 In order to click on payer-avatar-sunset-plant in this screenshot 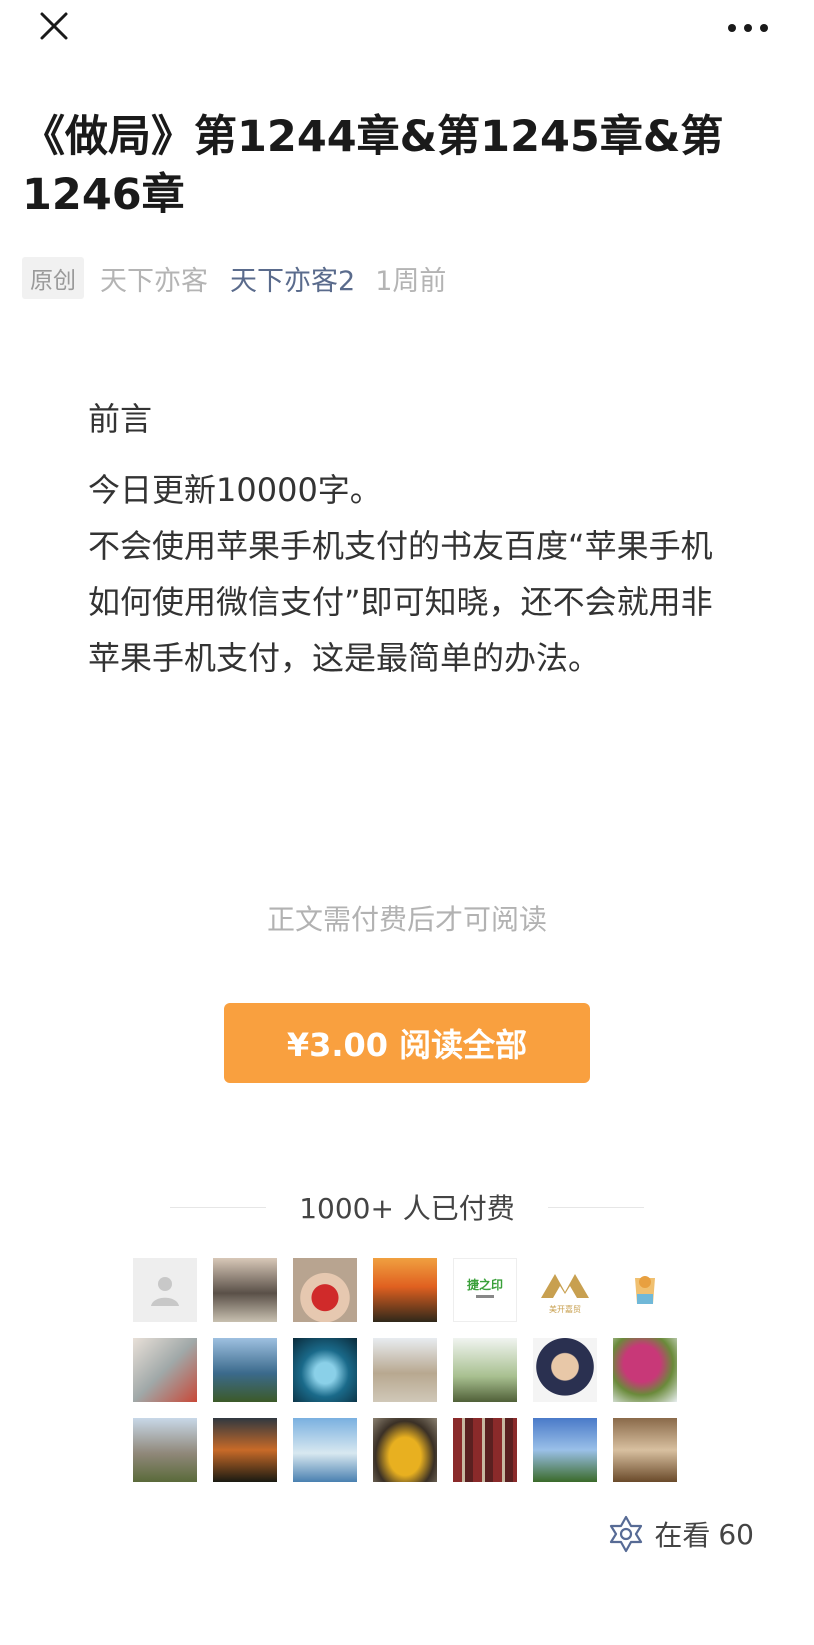, I will do `click(405, 1290)`.